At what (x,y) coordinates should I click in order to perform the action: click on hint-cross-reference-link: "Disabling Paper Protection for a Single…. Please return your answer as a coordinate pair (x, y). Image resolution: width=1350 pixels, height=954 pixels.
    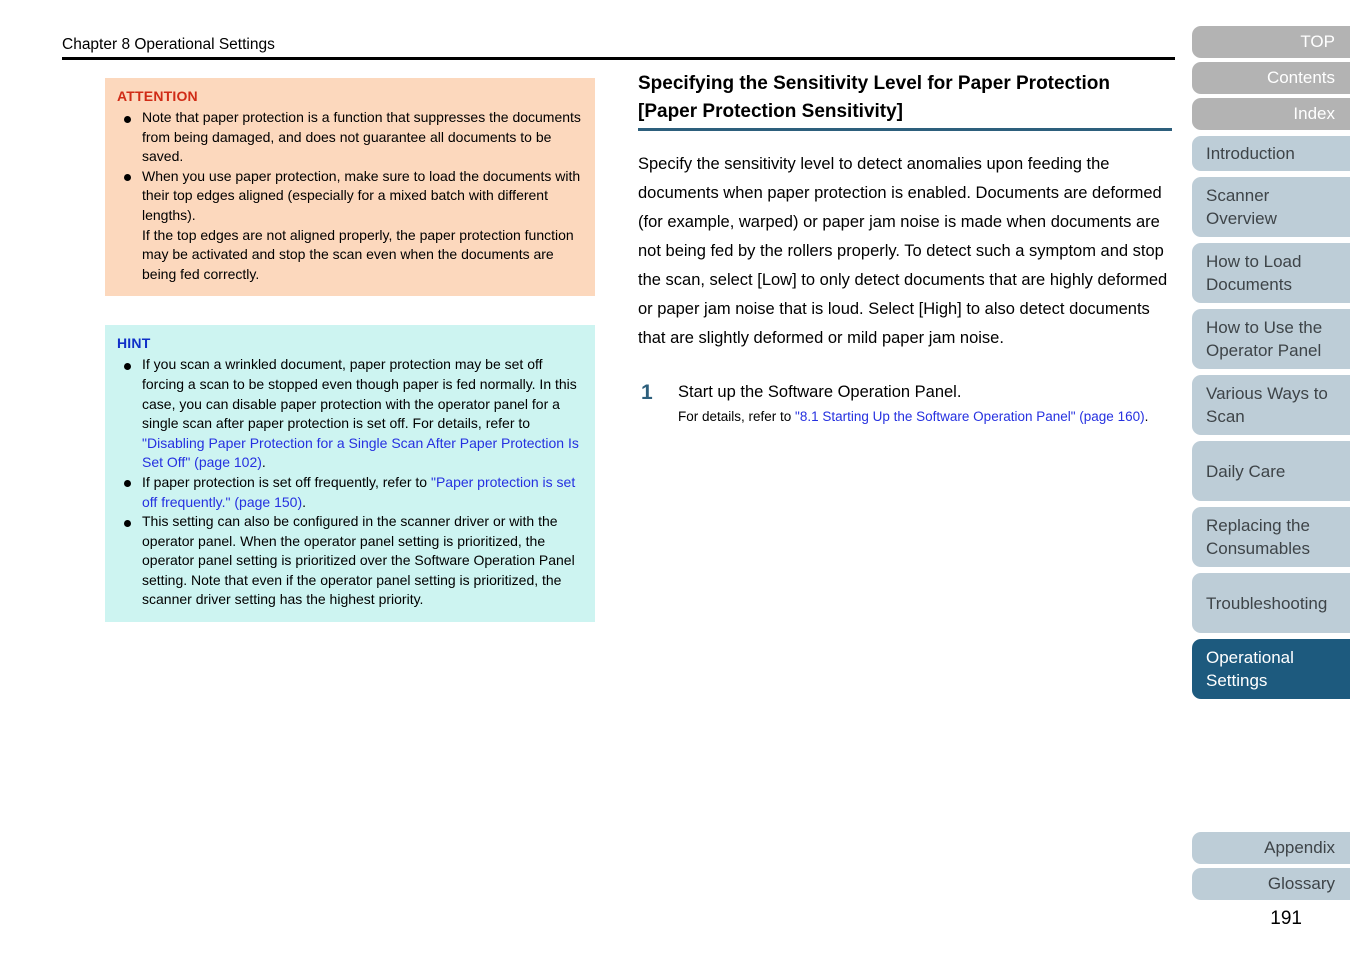
    Looking at the image, I should click on (360, 453).